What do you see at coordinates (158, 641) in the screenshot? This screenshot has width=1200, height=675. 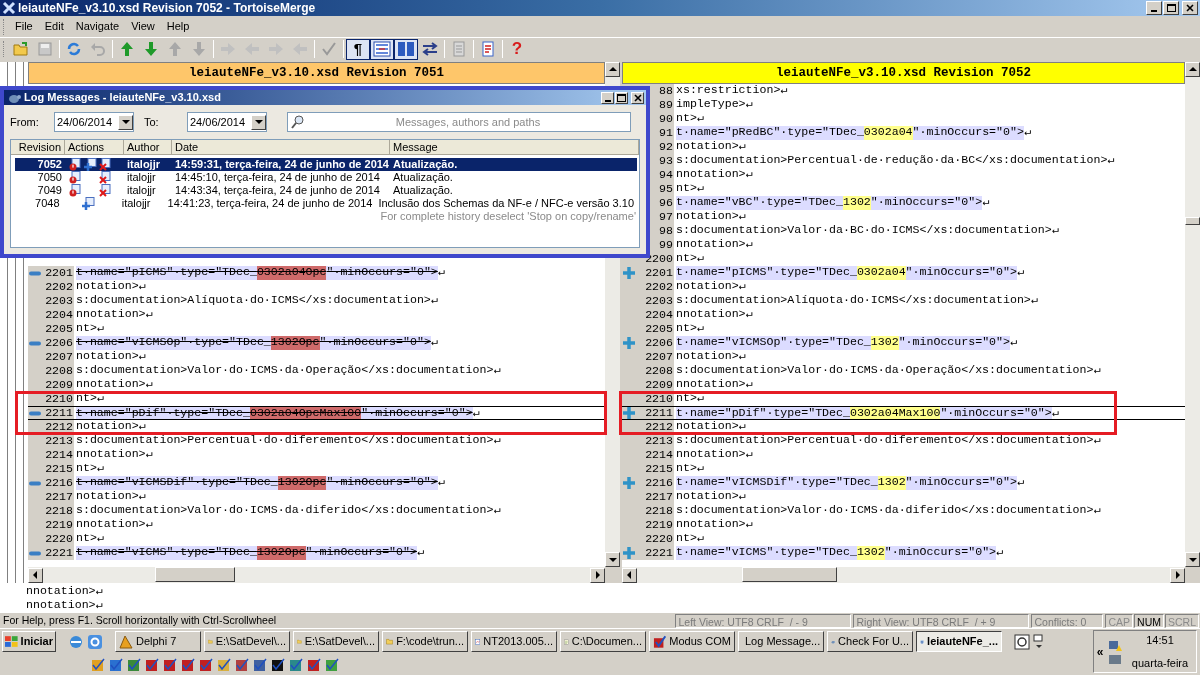 I see `taskbar-button: Delphi 7` at bounding box center [158, 641].